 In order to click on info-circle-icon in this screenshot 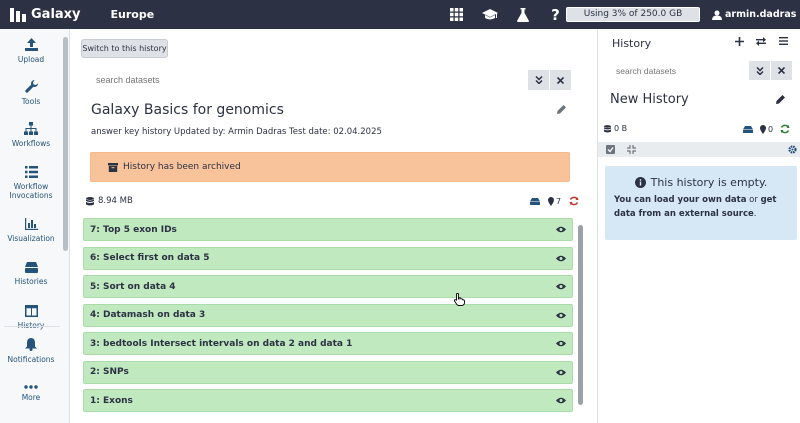, I will do `click(640, 182)`.